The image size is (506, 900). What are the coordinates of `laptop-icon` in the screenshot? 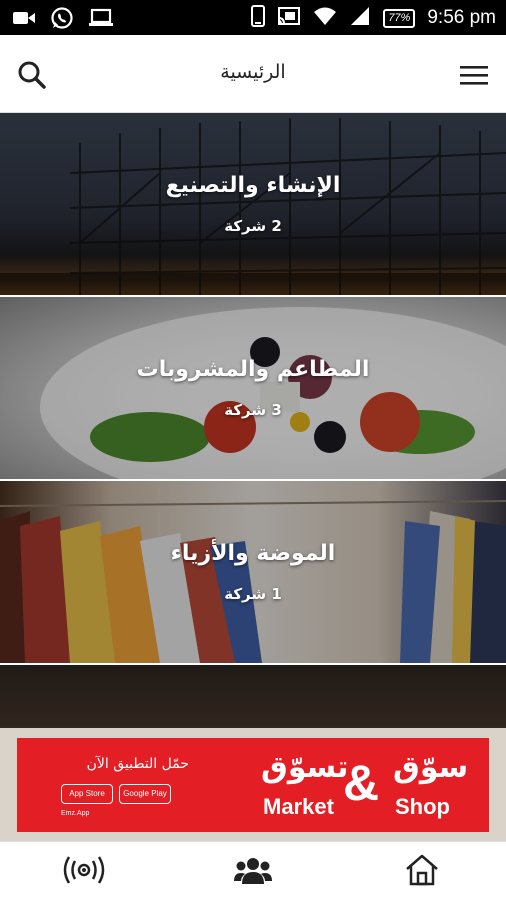 It's located at (101, 20).